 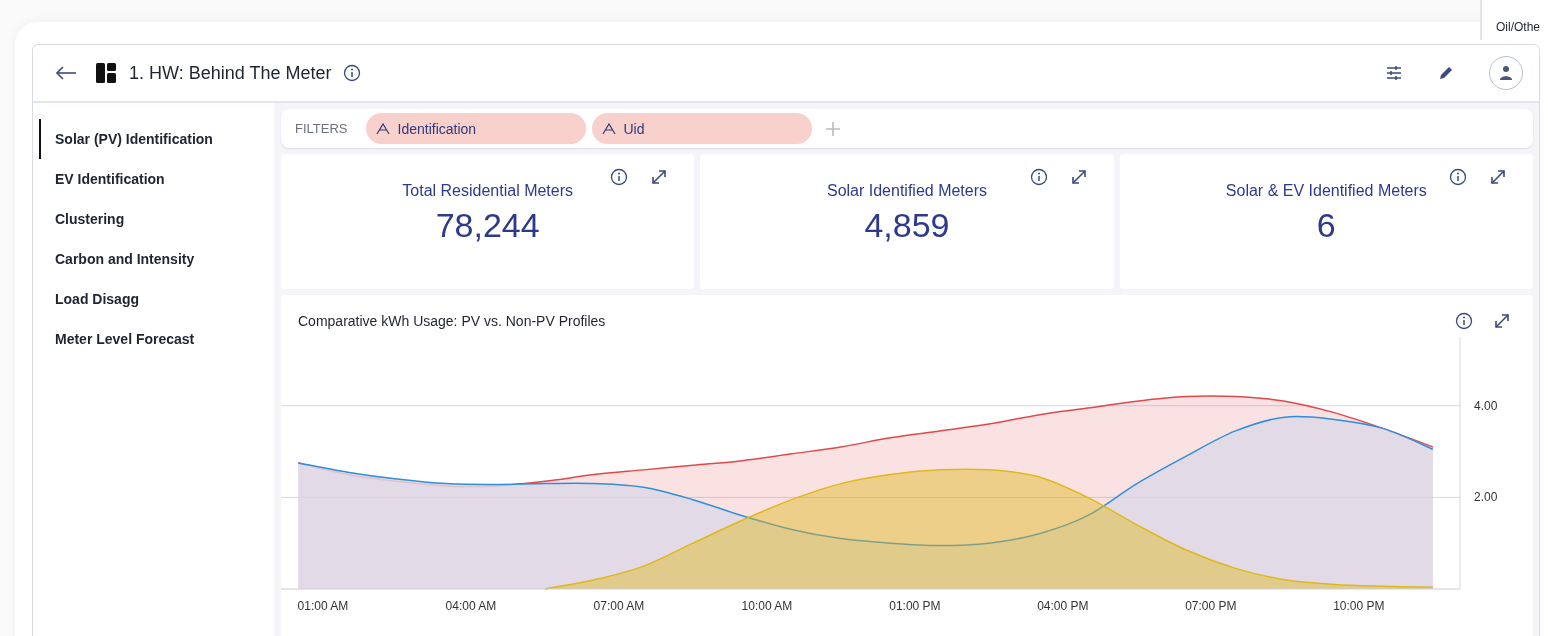 I want to click on sliders-icon, so click(x=1394, y=73).